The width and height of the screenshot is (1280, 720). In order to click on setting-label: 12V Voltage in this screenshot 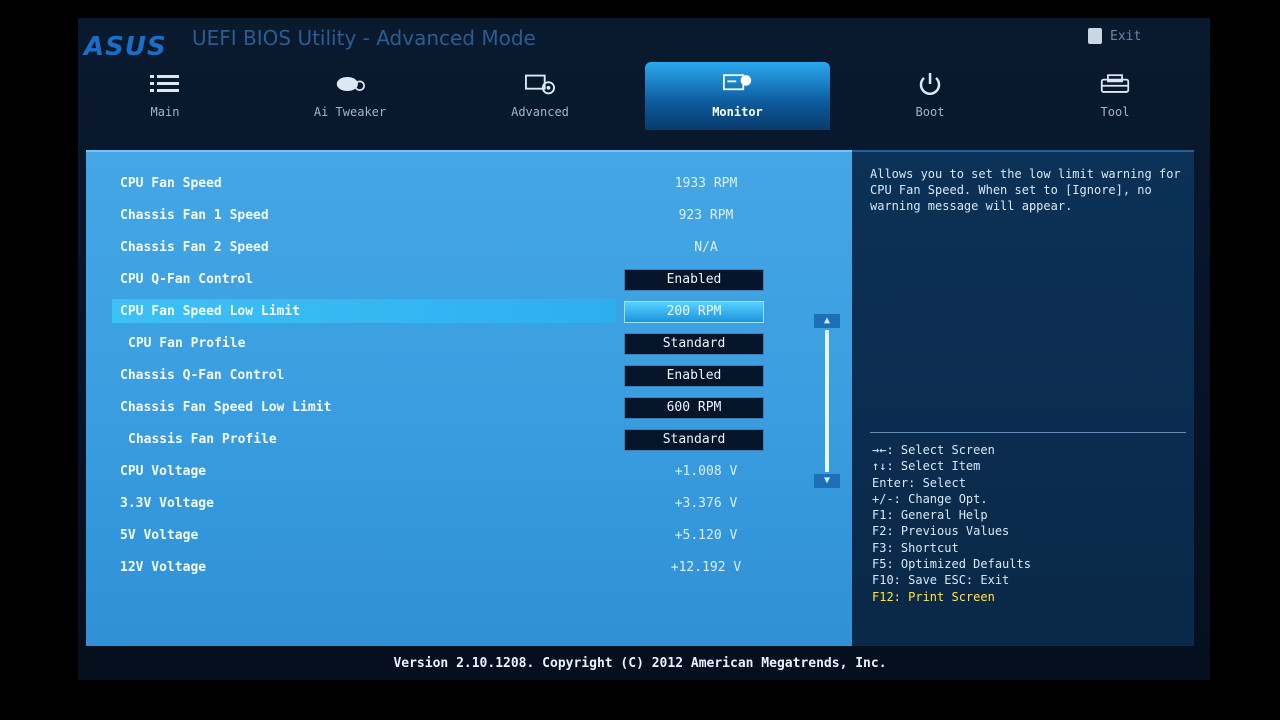, I will do `click(163, 567)`.